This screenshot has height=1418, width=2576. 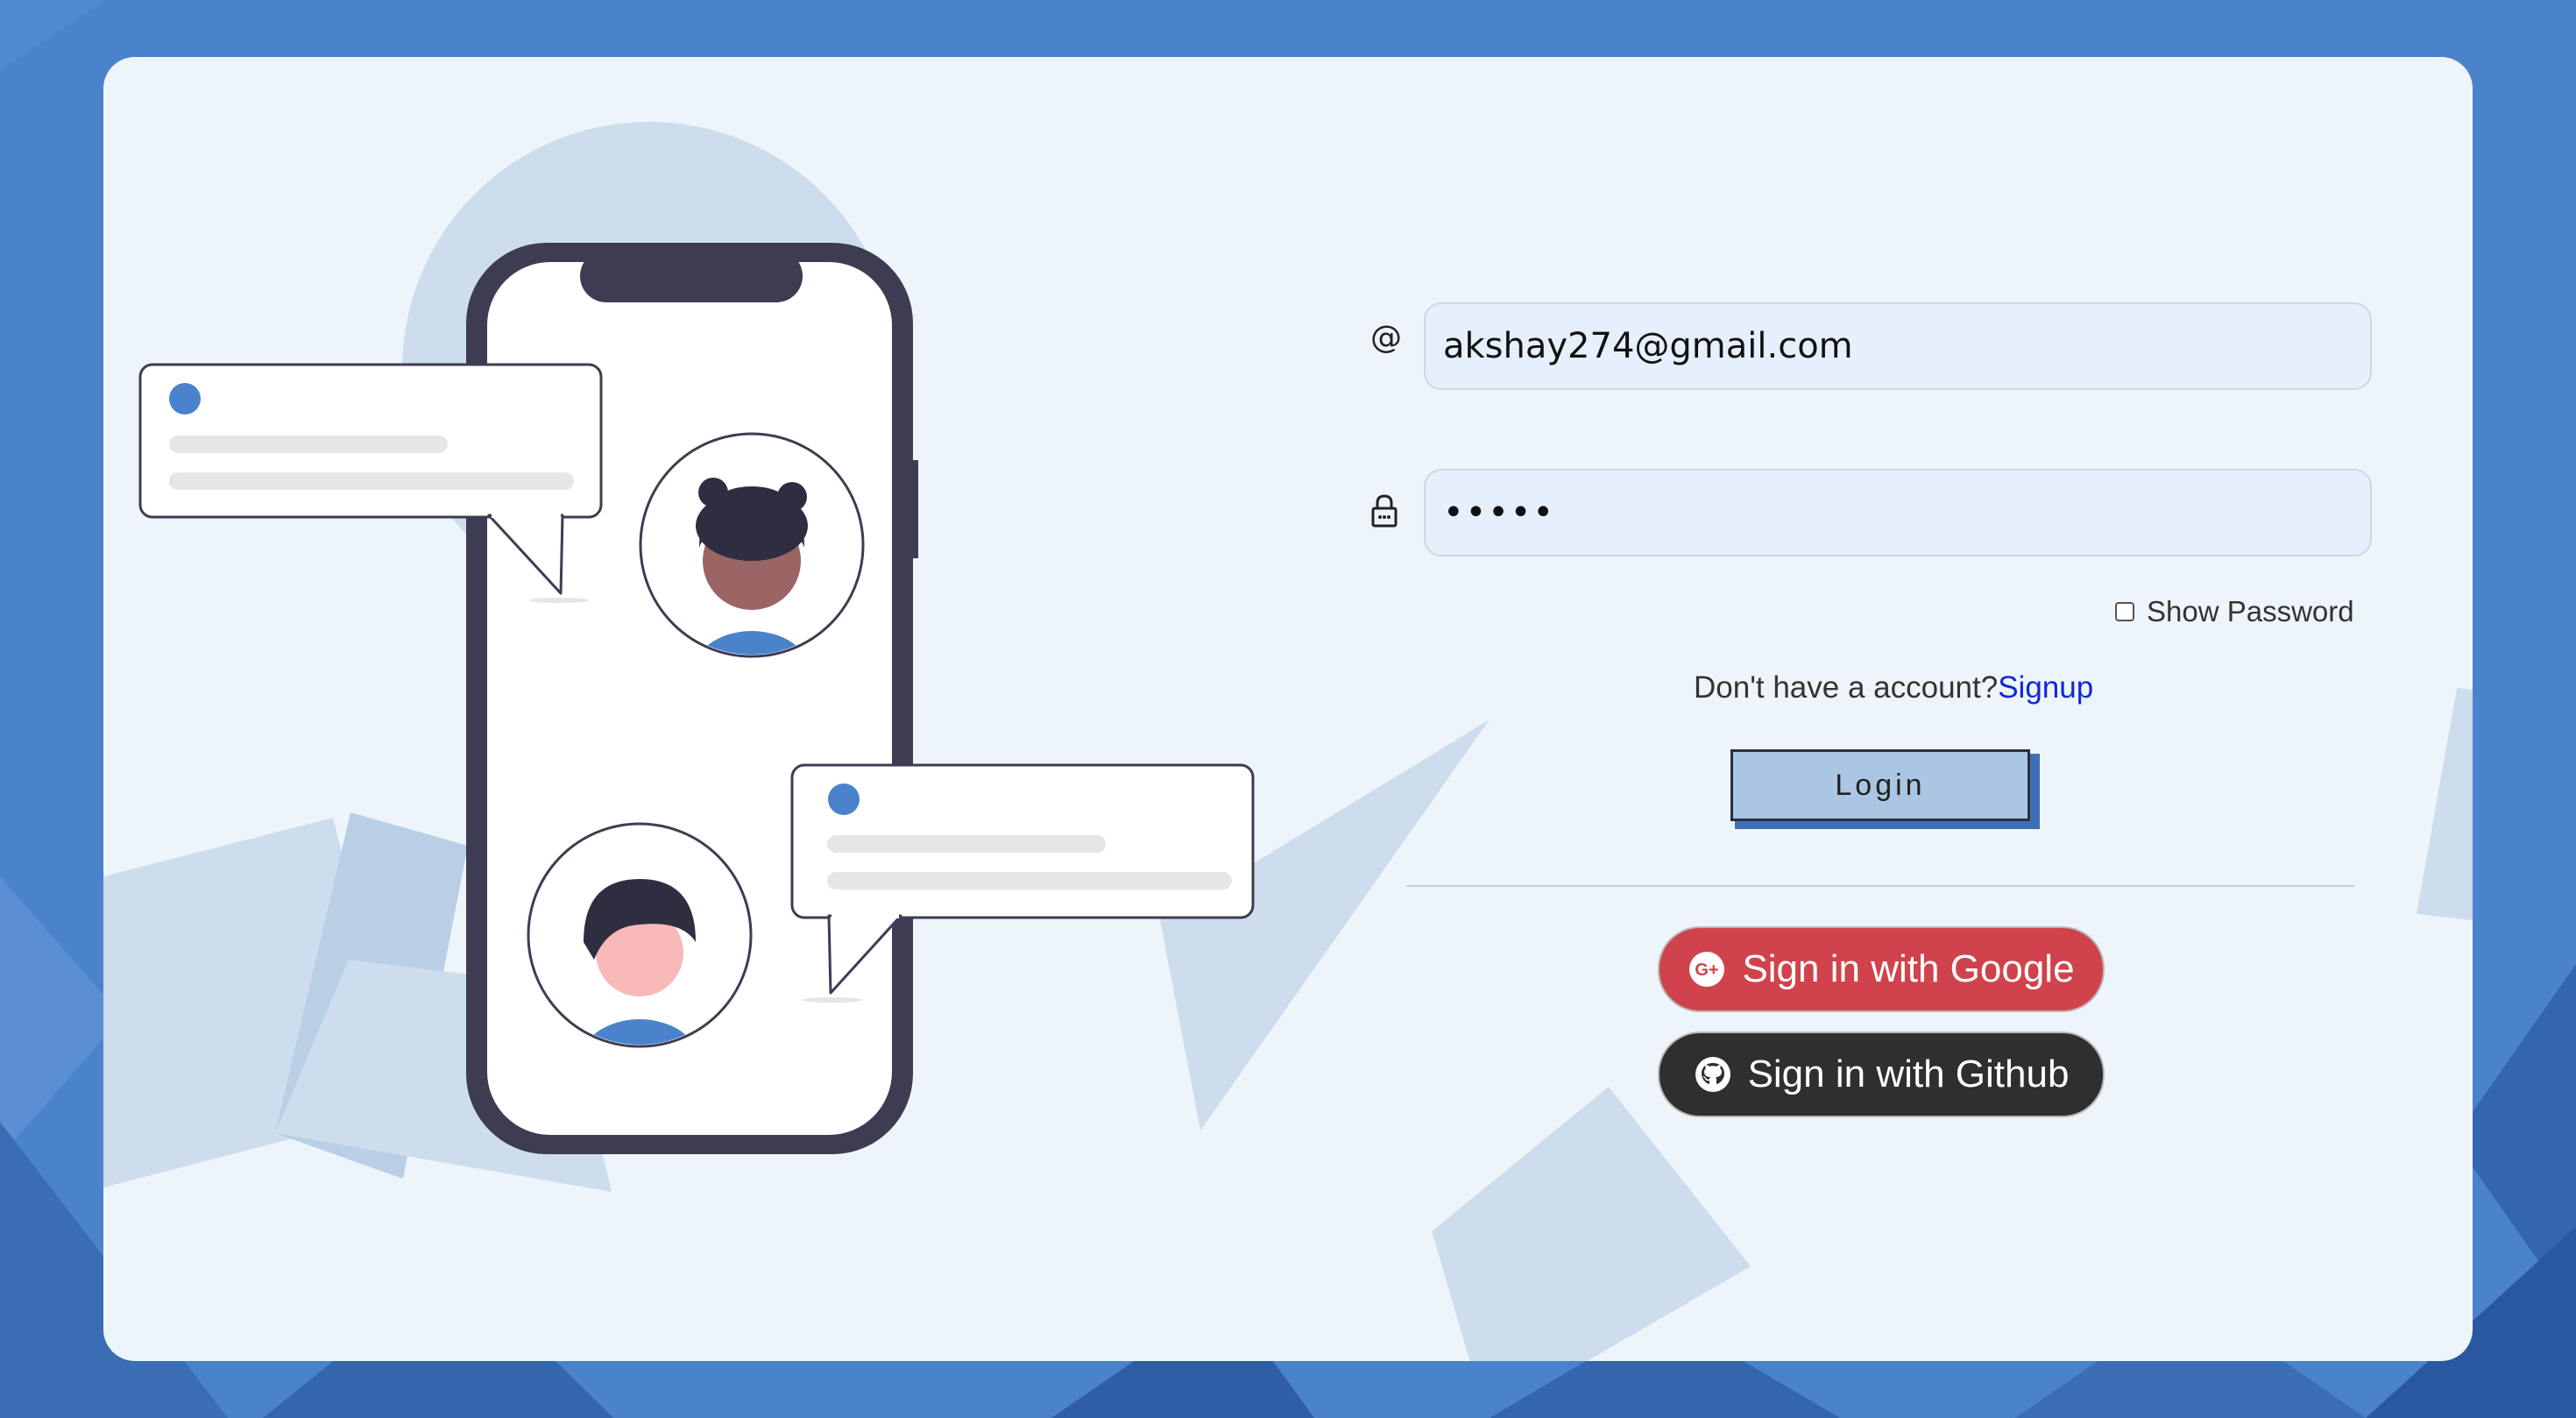 I want to click on signup-prompt-text: Don't have a account?, so click(x=1846, y=687).